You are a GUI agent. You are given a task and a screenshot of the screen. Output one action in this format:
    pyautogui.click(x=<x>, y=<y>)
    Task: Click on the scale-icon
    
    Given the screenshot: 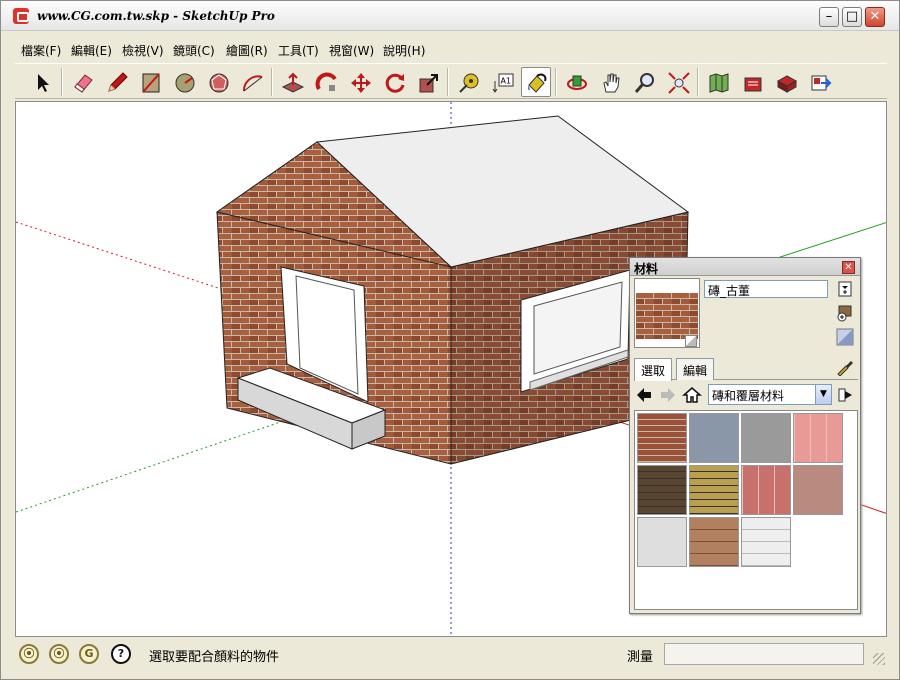 What is the action you would take?
    pyautogui.click(x=428, y=83)
    